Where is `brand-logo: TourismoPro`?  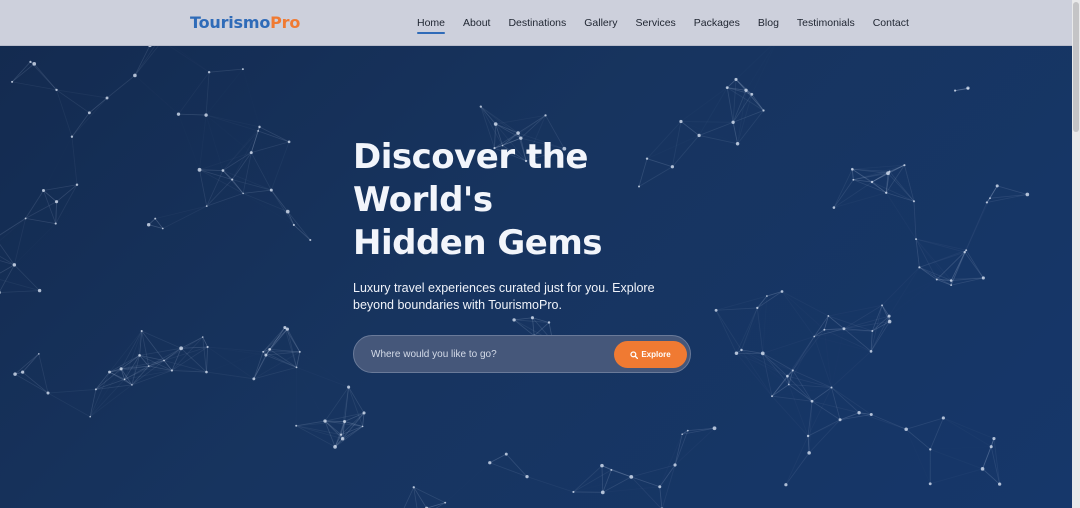
brand-logo: TourismoPro is located at coordinates (245, 22).